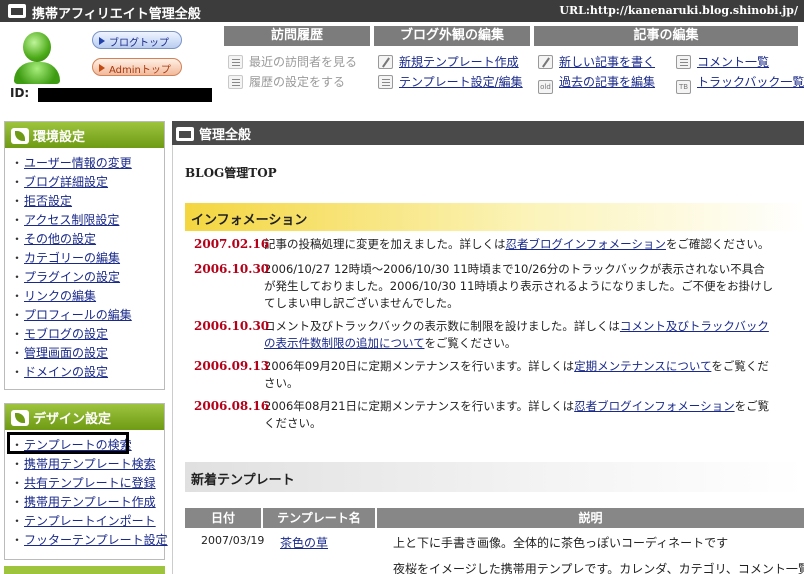 This screenshot has height=574, width=804. What do you see at coordinates (66, 334) in the screenshot?
I see `env-settings-link: モブログの設定` at bounding box center [66, 334].